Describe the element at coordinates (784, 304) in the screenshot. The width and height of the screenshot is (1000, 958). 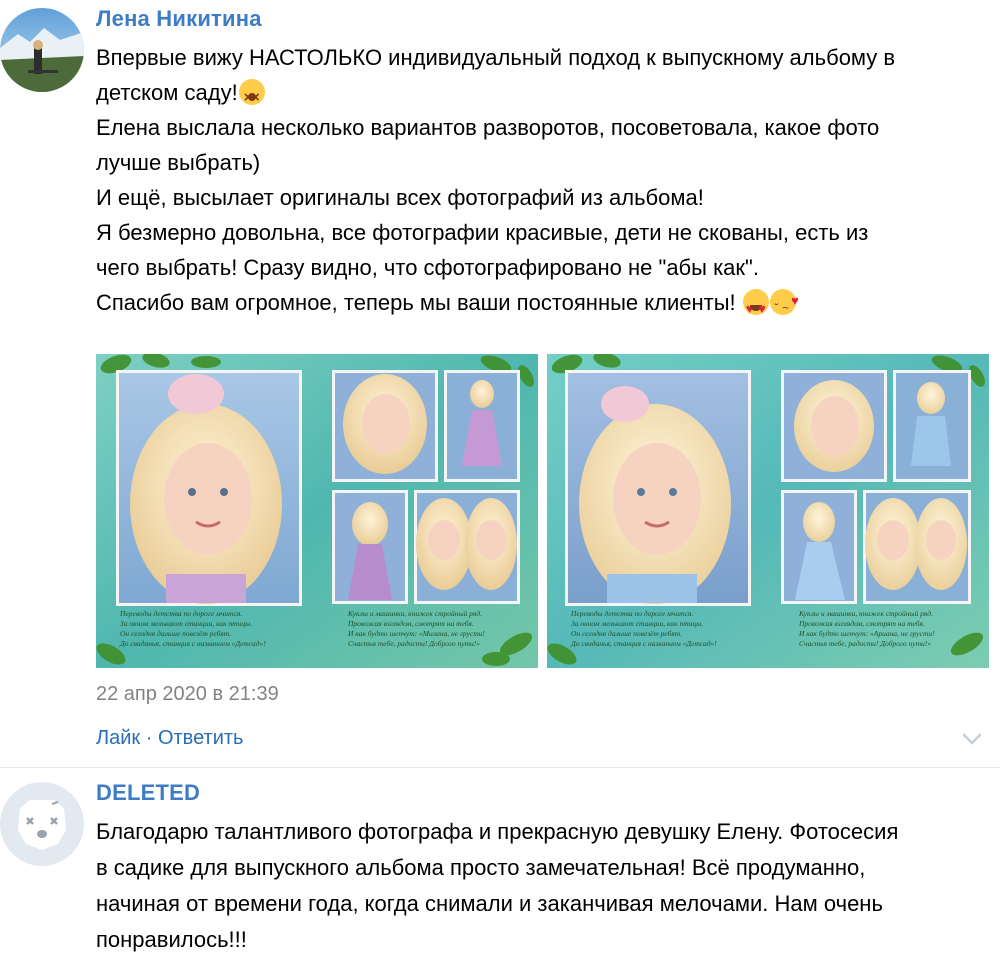
I see `kiss-face-icon` at that location.